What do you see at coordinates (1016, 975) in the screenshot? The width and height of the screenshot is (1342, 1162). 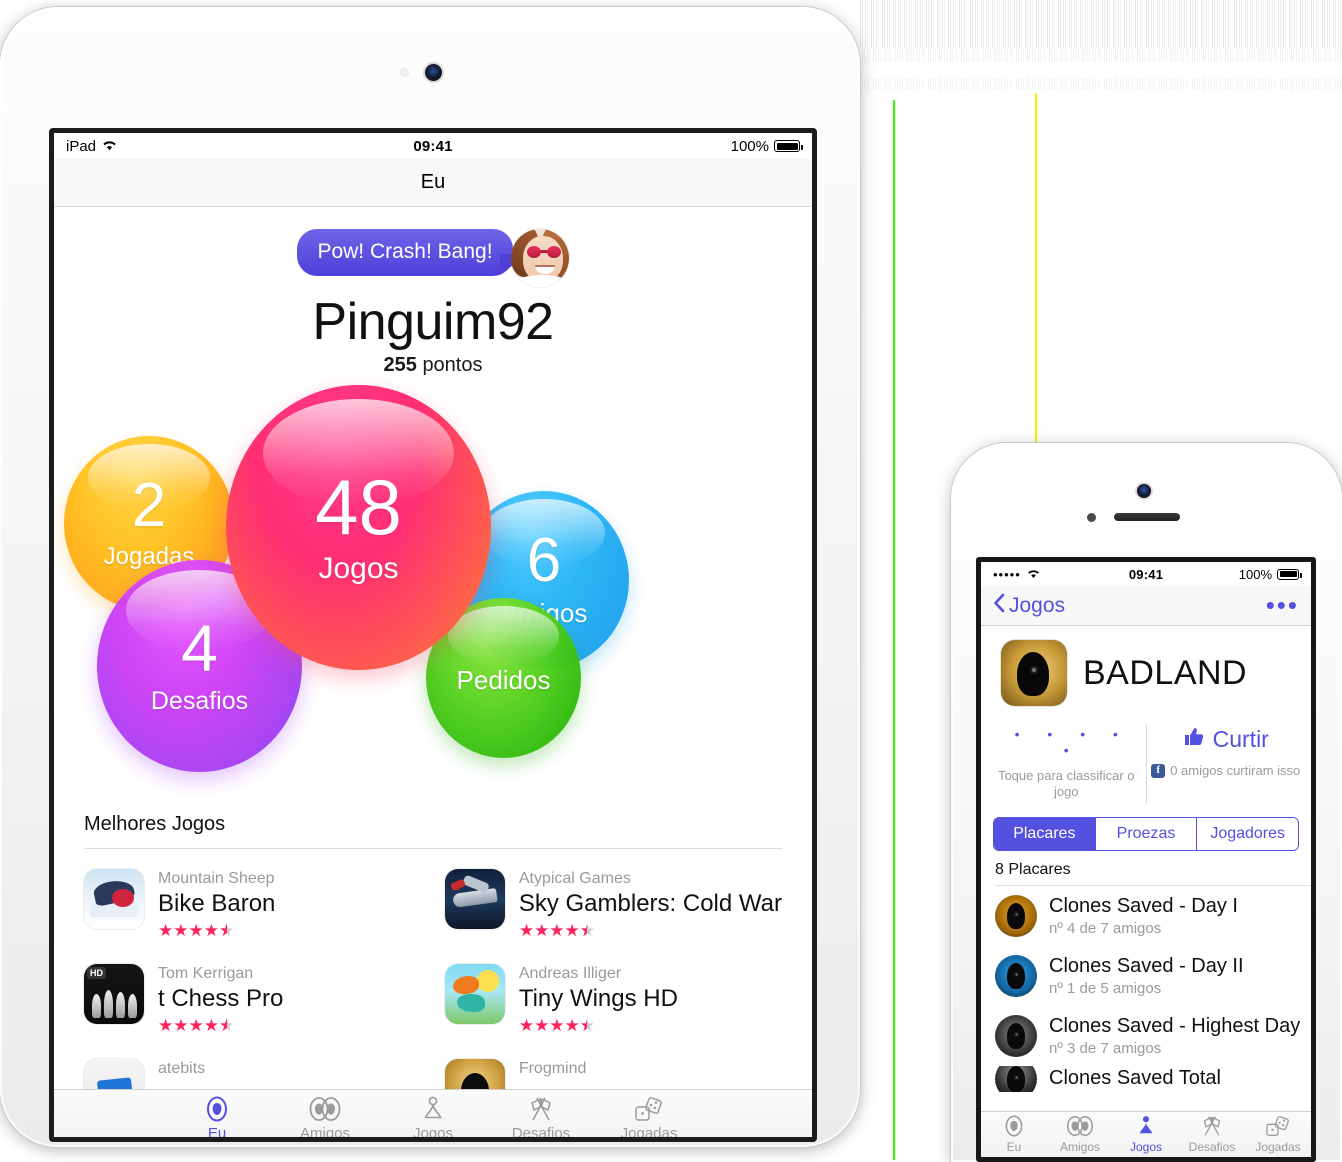 I see `badland-blue-icon` at bounding box center [1016, 975].